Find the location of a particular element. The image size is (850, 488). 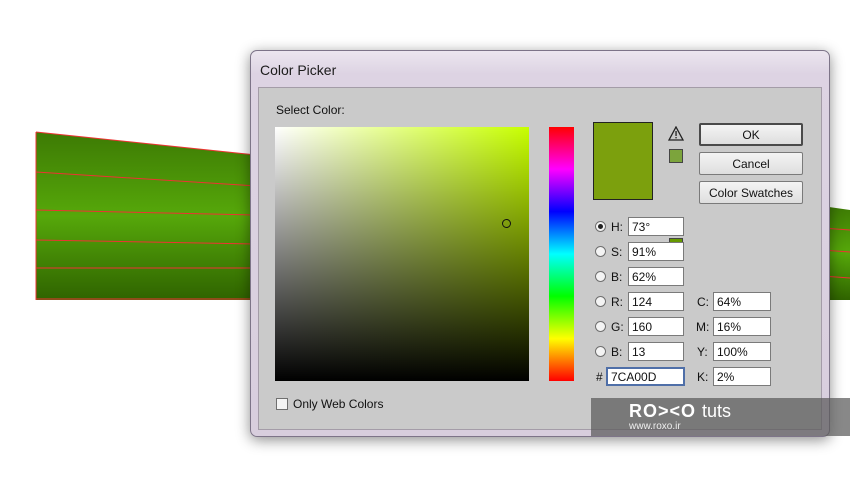

blue-input: 13 is located at coordinates (656, 351).